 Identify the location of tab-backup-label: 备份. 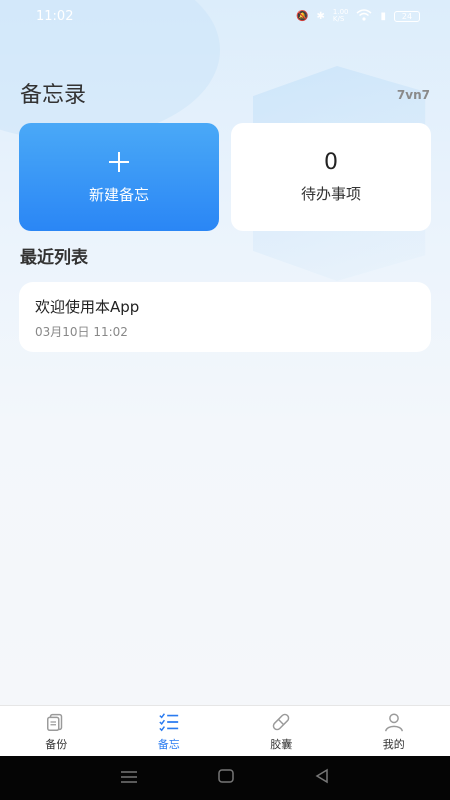
(56, 744).